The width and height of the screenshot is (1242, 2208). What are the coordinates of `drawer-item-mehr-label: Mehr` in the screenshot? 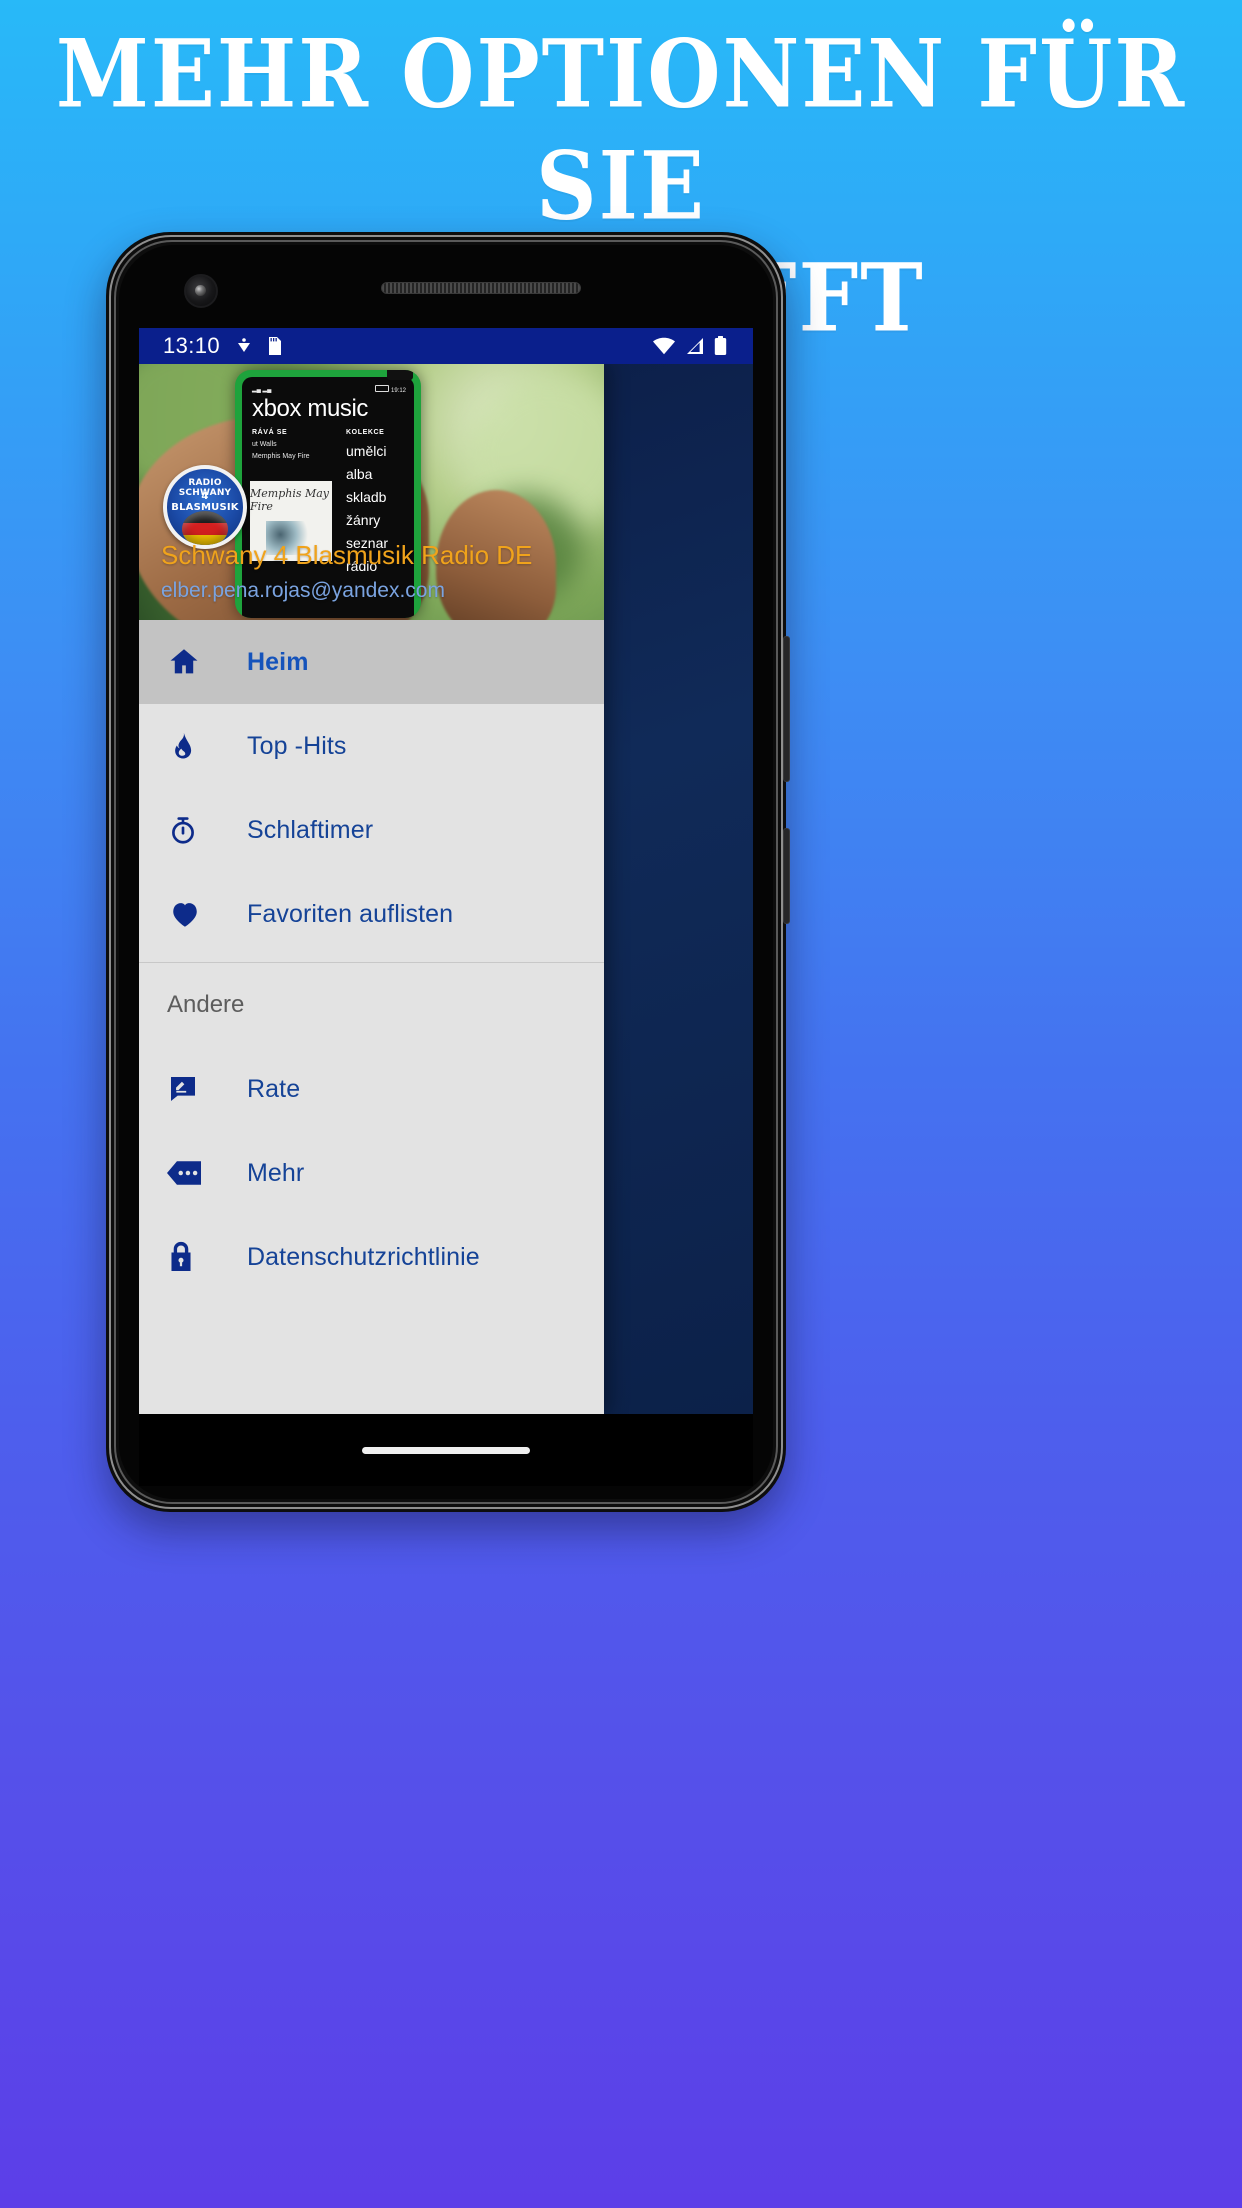 It's located at (276, 1172).